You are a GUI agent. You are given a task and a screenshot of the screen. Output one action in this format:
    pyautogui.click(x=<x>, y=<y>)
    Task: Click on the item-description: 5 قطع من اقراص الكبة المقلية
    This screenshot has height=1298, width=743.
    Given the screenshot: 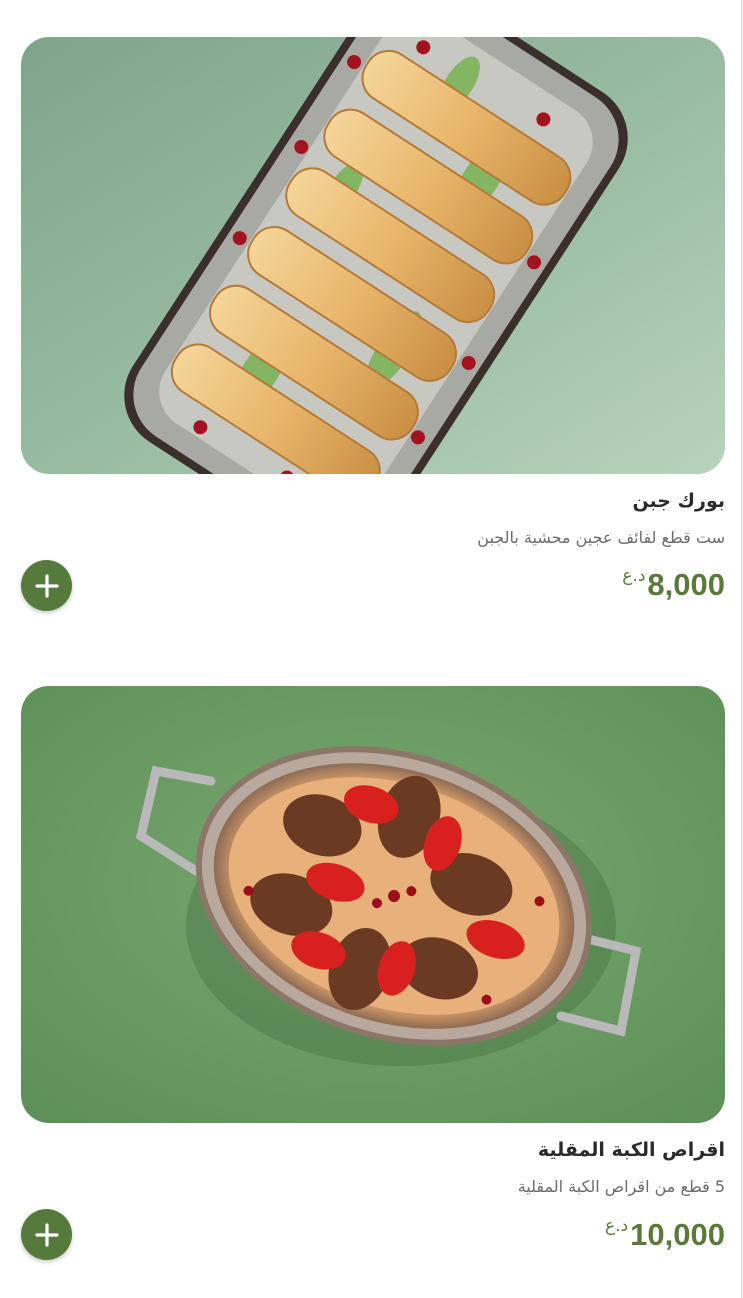 What is the action you would take?
    pyautogui.click(x=621, y=1186)
    